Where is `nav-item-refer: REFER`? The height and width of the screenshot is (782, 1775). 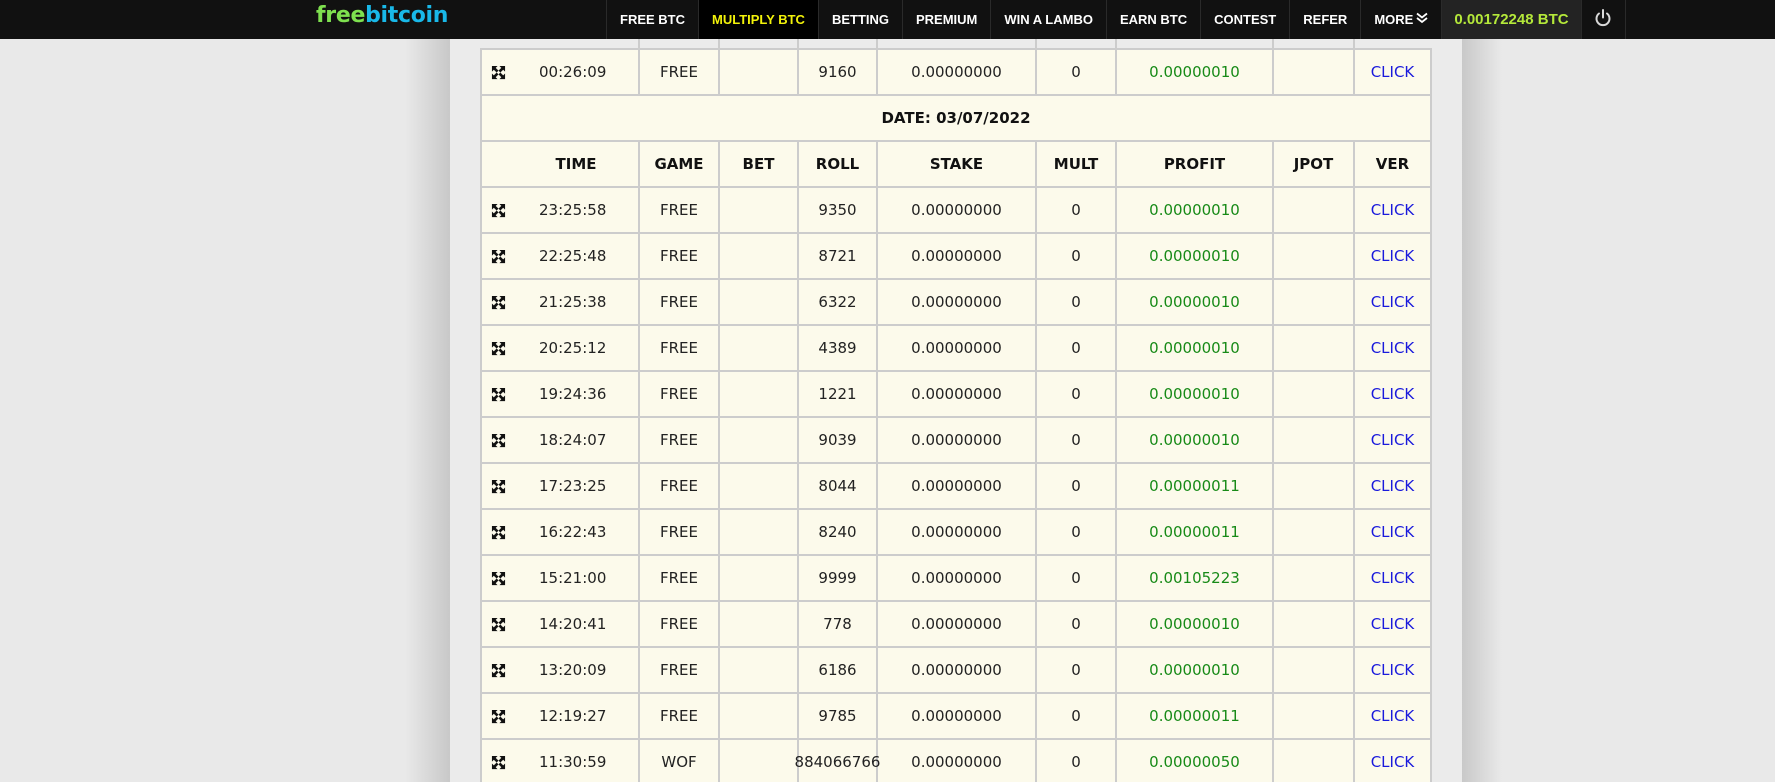 nav-item-refer: REFER is located at coordinates (1324, 19).